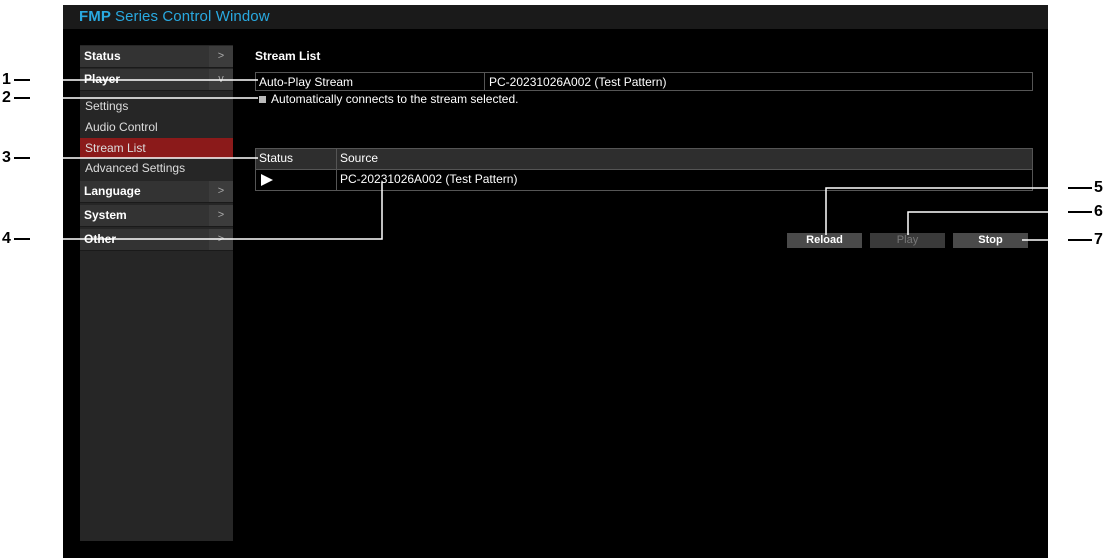 This screenshot has width=1106, height=559. What do you see at coordinates (6, 79) in the screenshot?
I see `callout-1: 1` at bounding box center [6, 79].